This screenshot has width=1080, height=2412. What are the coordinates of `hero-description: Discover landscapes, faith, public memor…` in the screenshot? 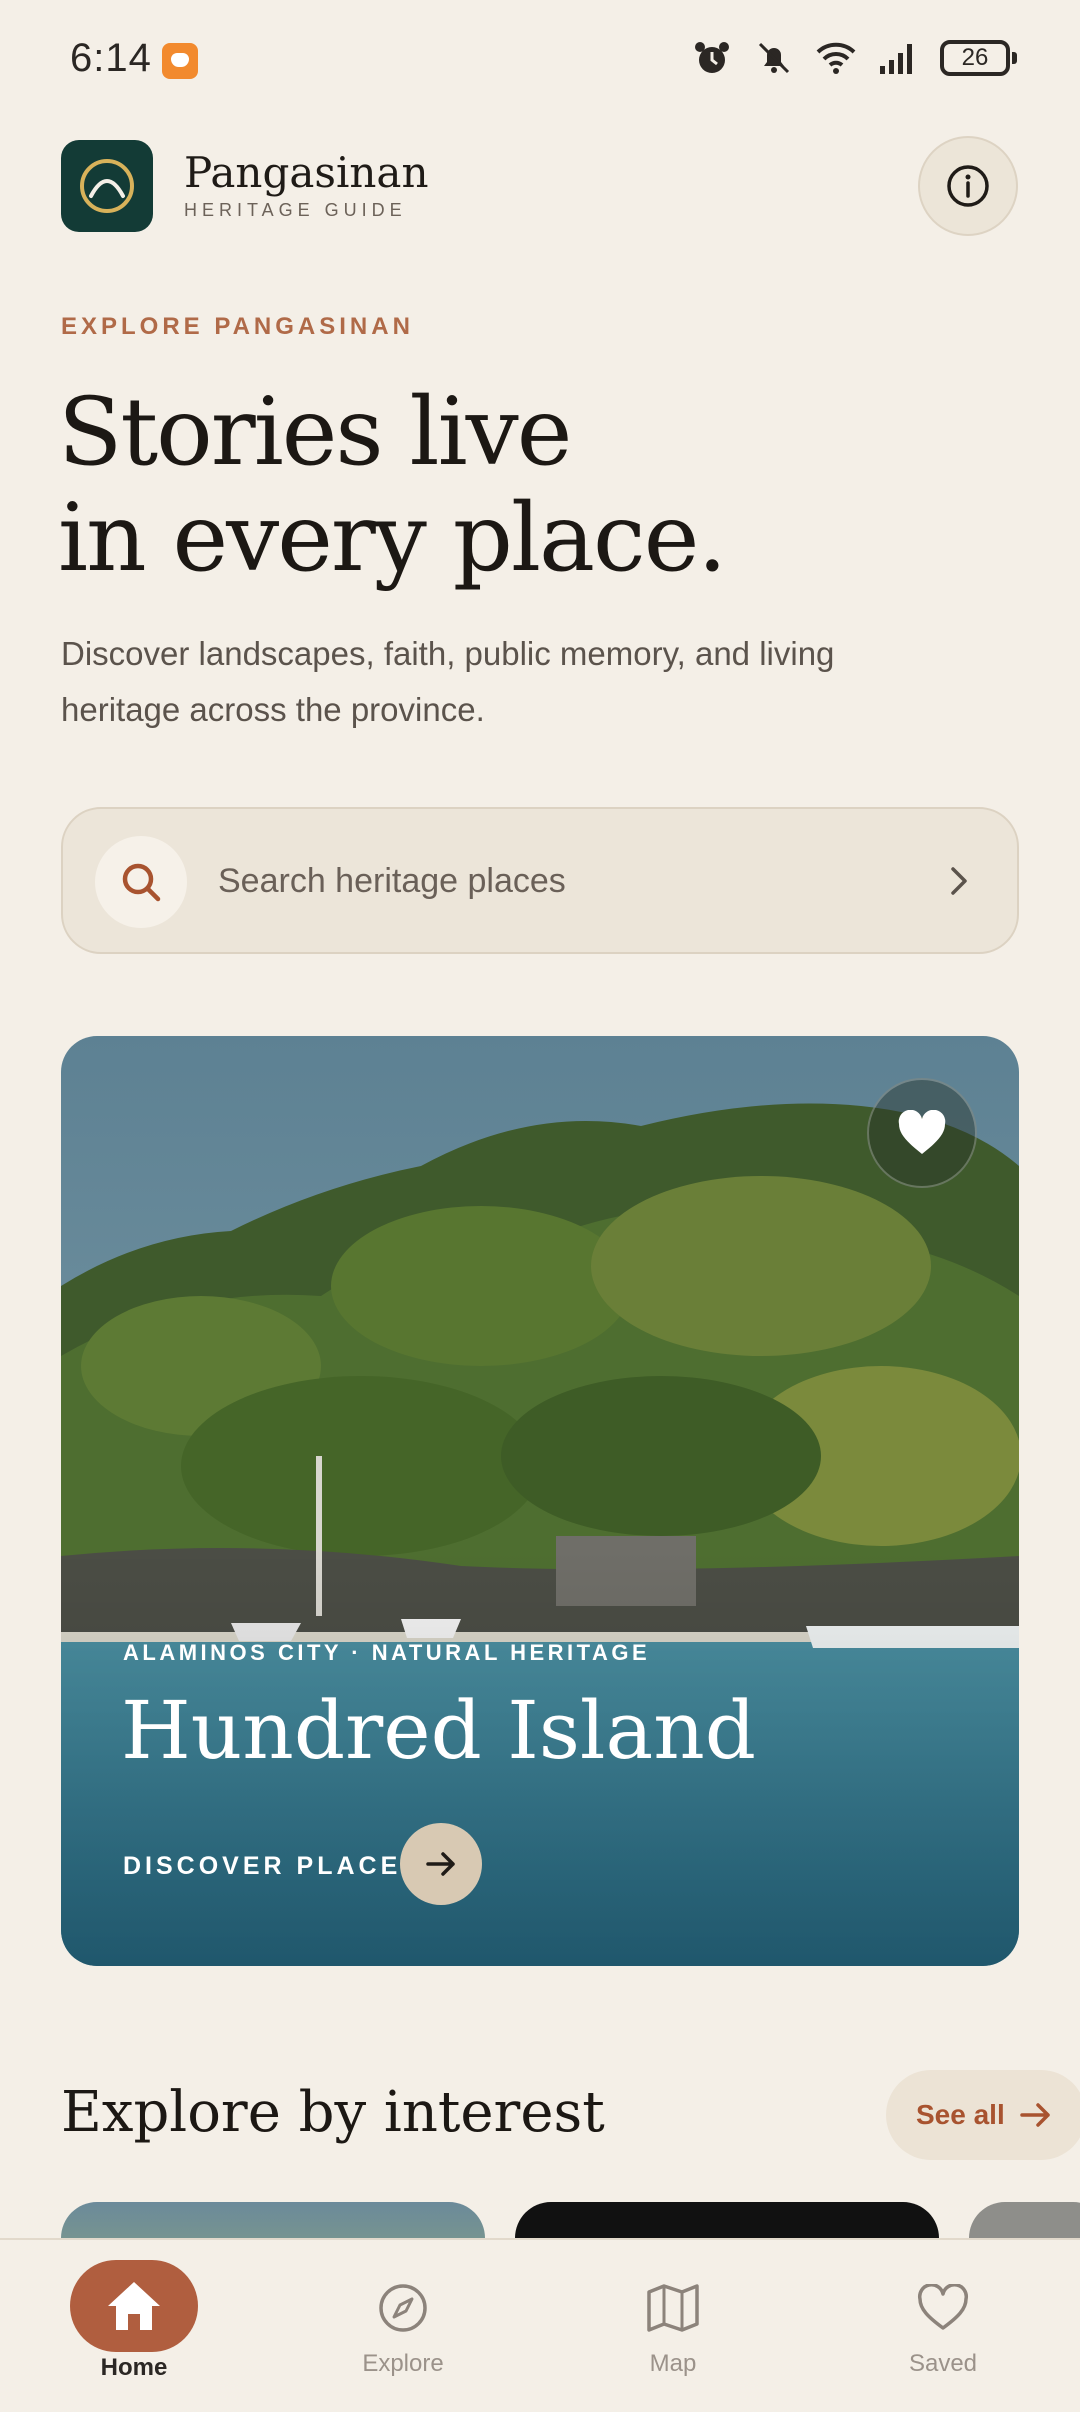 It's located at (448, 681).